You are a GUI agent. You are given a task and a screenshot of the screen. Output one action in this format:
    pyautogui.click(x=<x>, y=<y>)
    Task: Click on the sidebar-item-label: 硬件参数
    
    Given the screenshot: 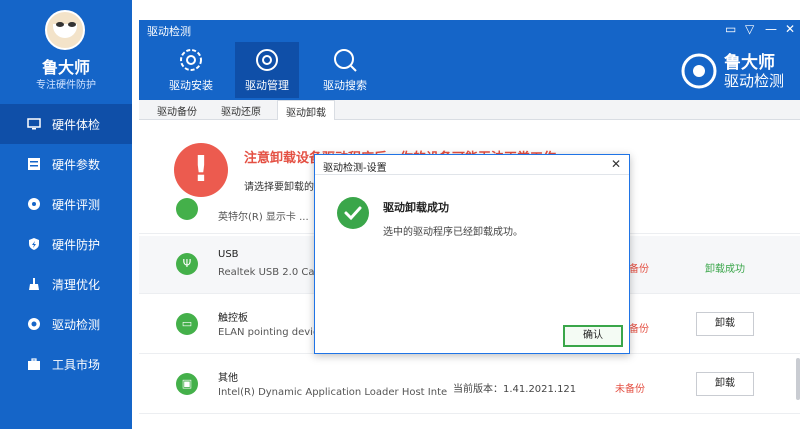 What is the action you would take?
    pyautogui.click(x=76, y=164)
    